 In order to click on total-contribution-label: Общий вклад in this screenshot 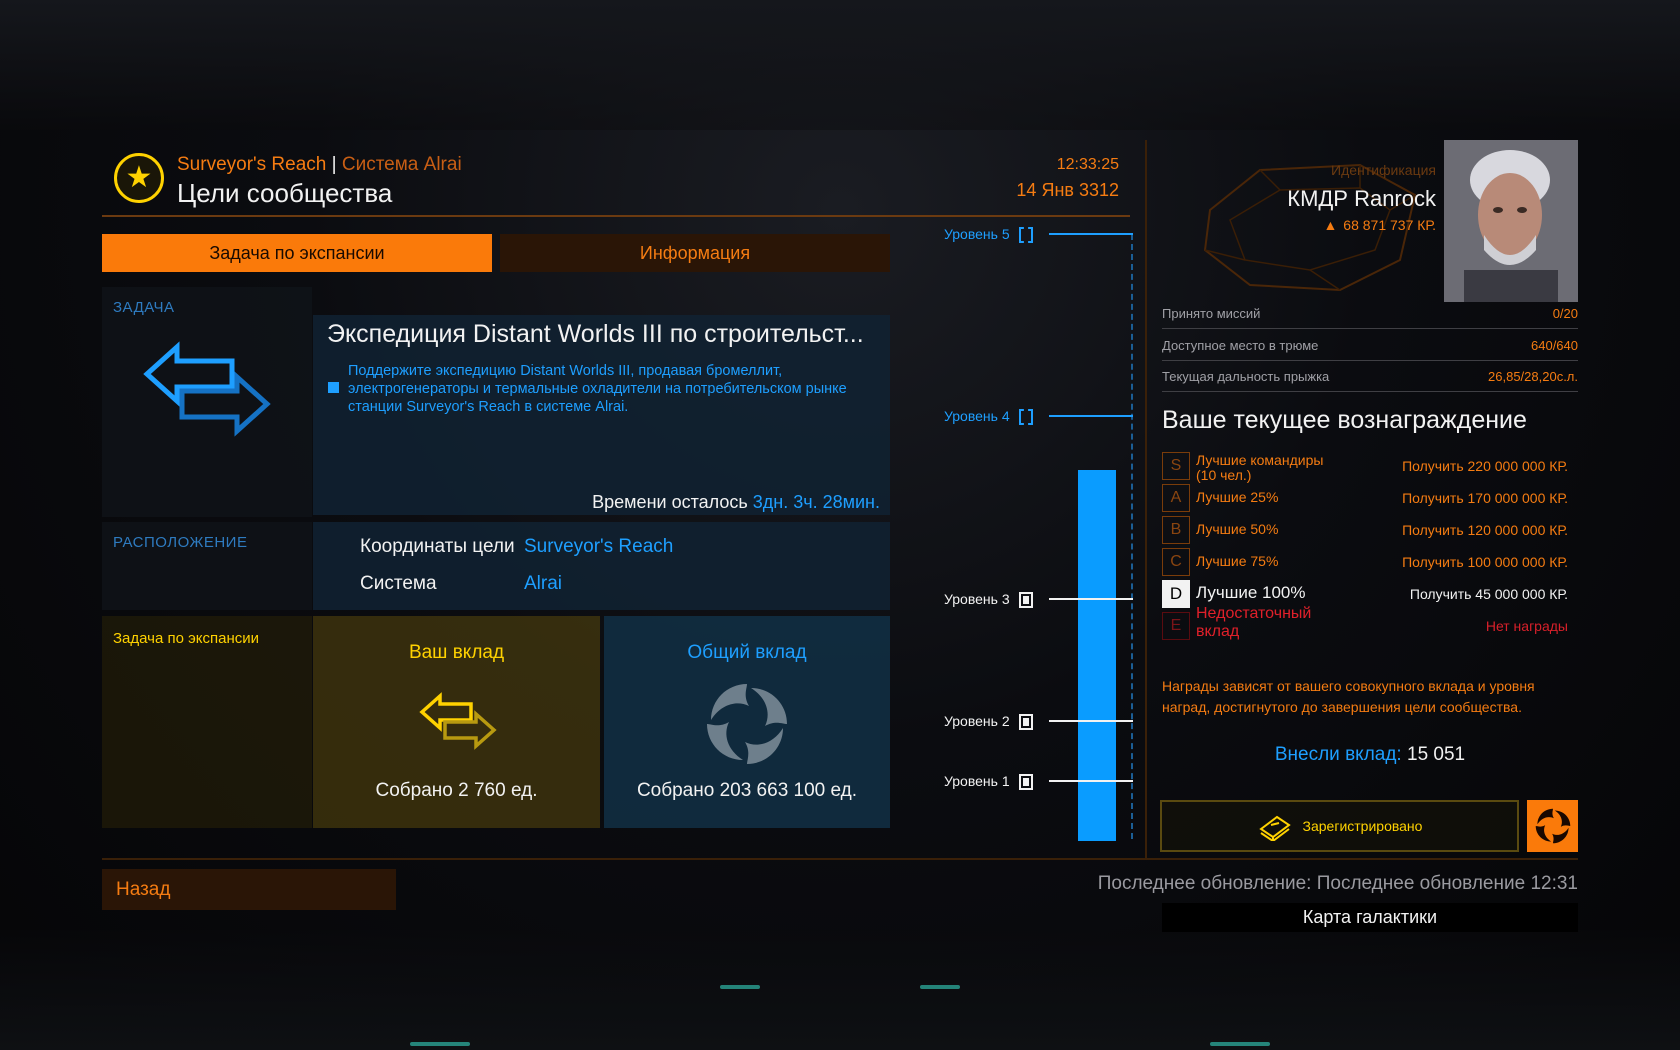, I will do `click(747, 652)`.